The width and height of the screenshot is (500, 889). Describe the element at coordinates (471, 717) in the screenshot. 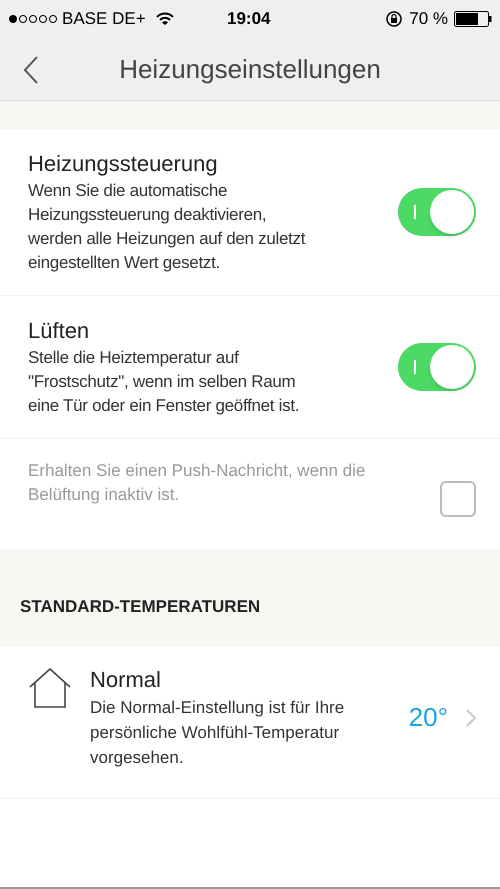

I see `chevron-right-icon` at that location.